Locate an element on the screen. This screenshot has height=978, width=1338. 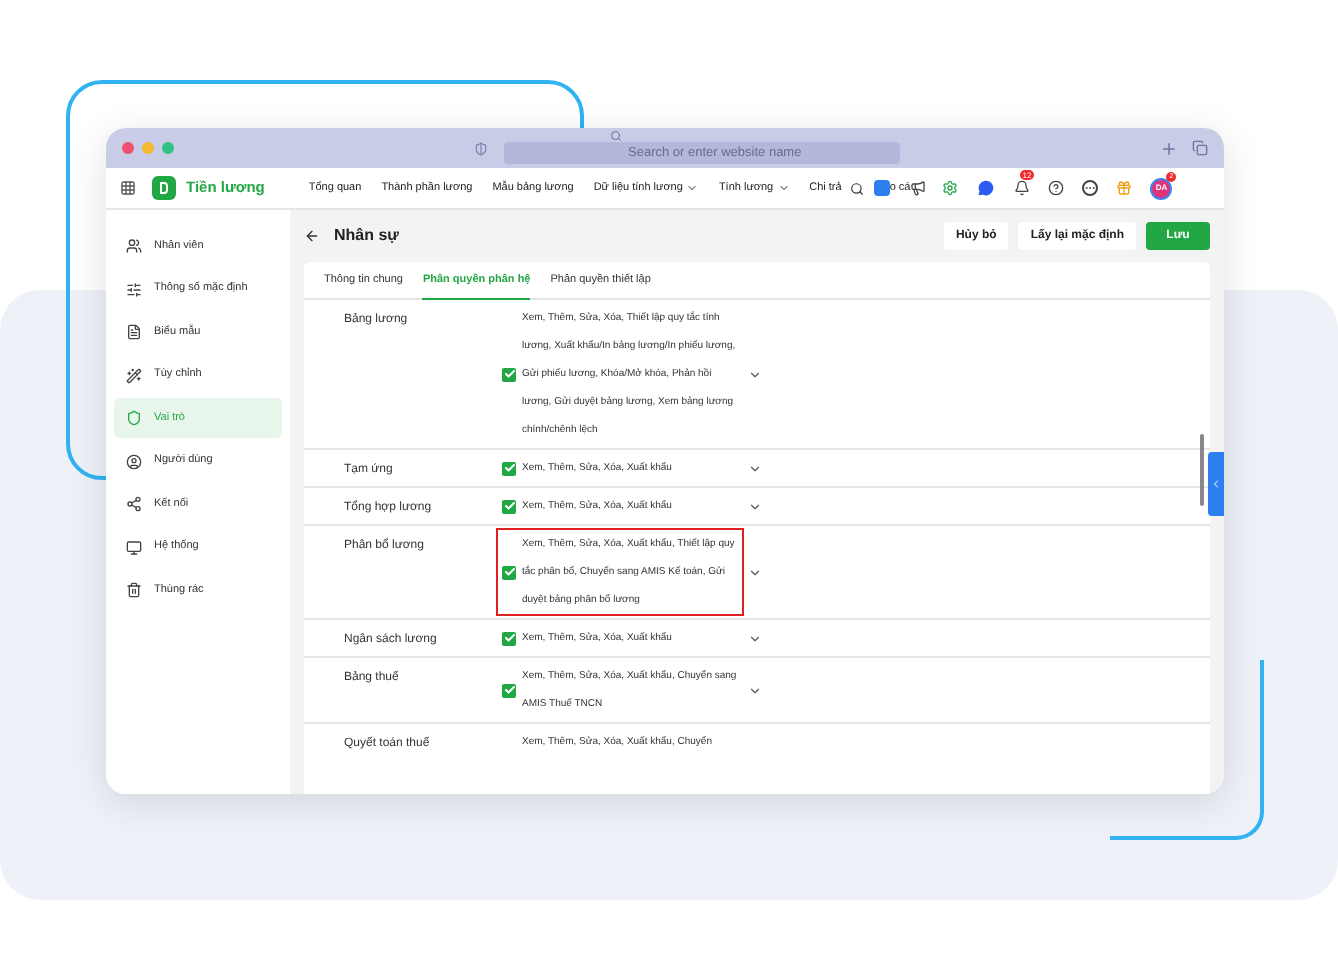
tabs-icon is located at coordinates (1200, 148).